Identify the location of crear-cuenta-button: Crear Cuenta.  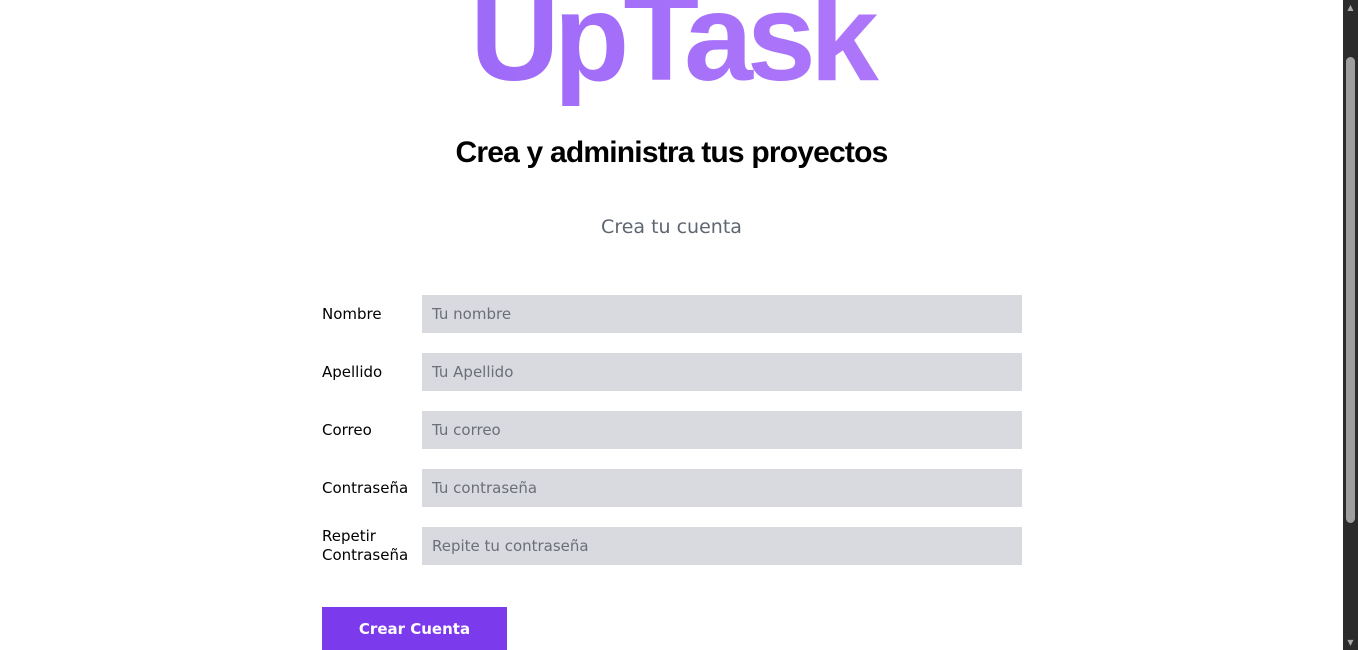
(414, 628).